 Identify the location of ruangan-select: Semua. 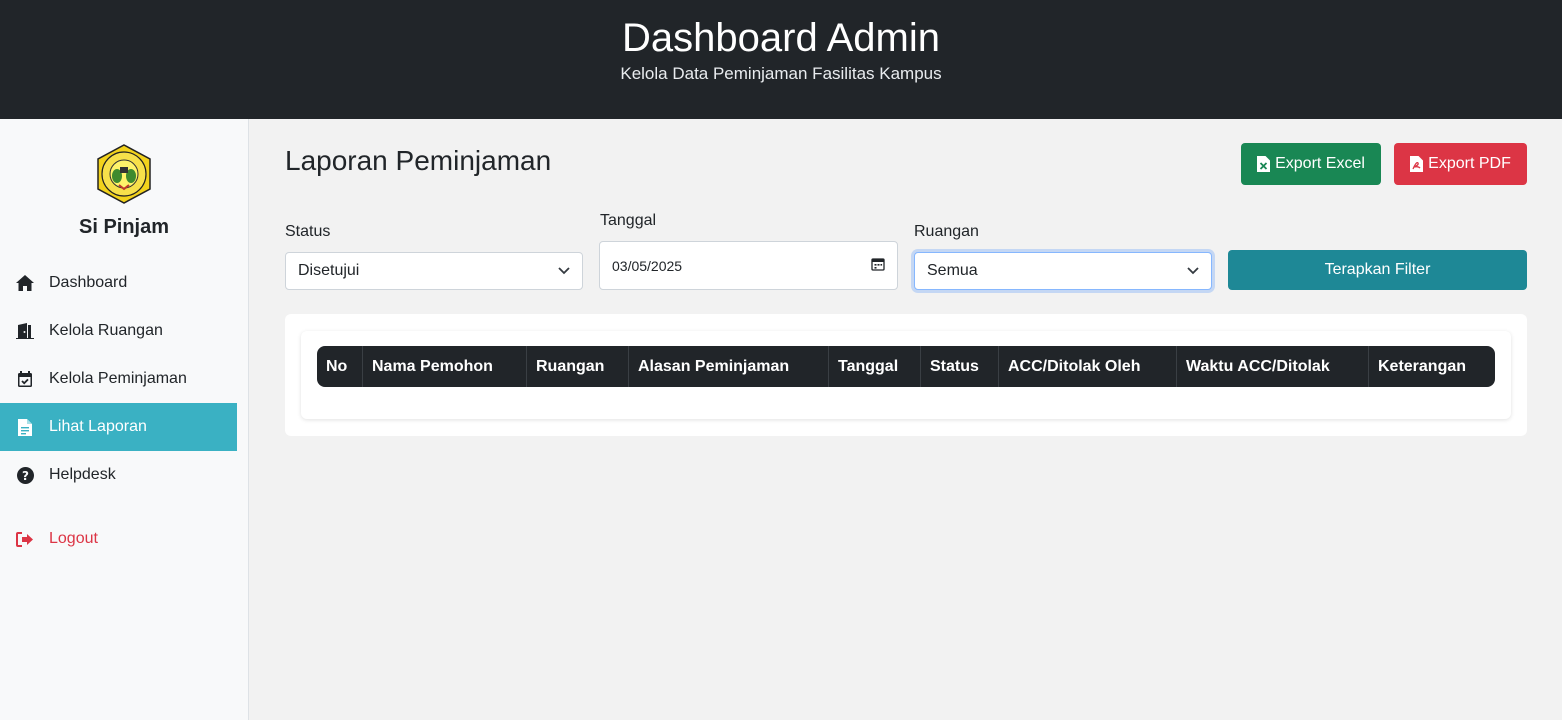
(1063, 271).